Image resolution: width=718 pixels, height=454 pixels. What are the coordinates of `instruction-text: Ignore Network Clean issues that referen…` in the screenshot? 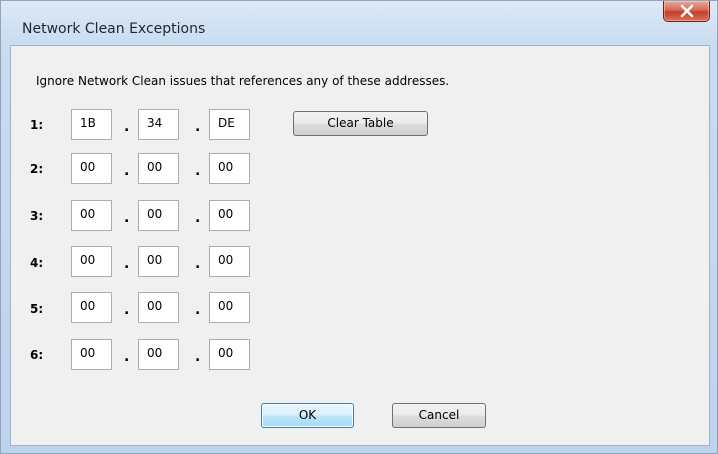 It's located at (243, 81).